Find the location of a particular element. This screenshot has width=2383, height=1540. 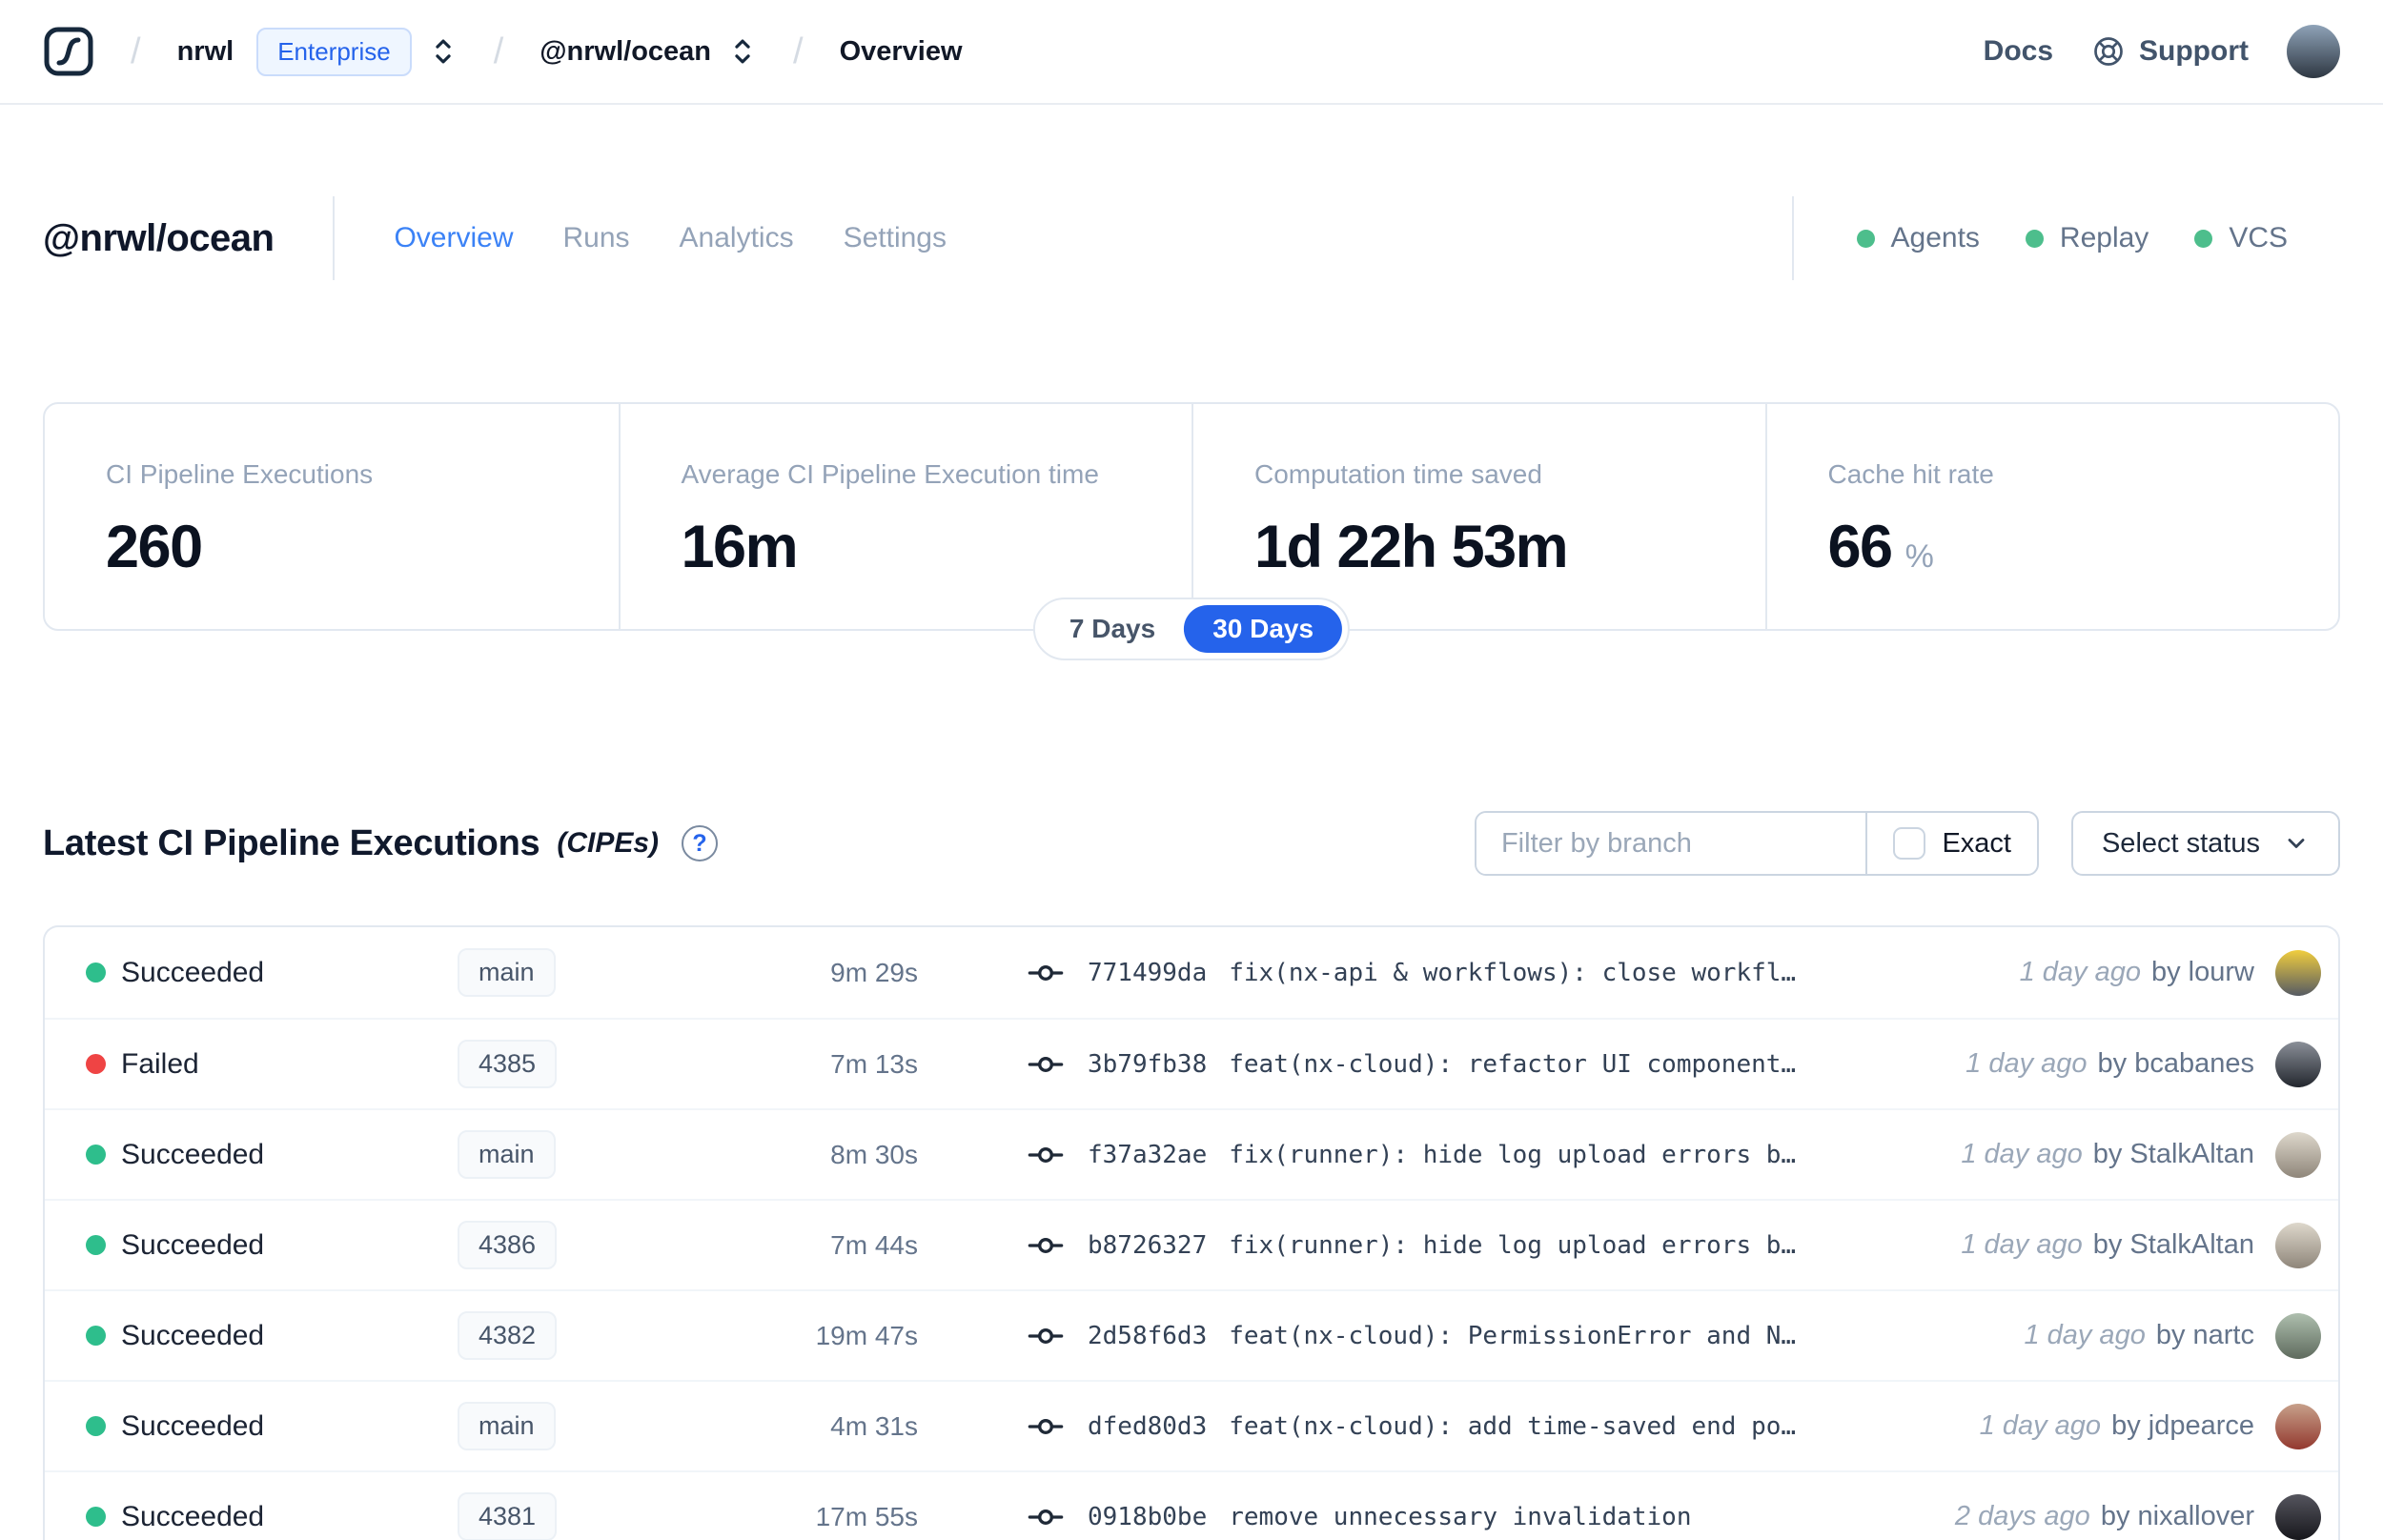

branch-filter-group: Exact is located at coordinates (1757, 843).